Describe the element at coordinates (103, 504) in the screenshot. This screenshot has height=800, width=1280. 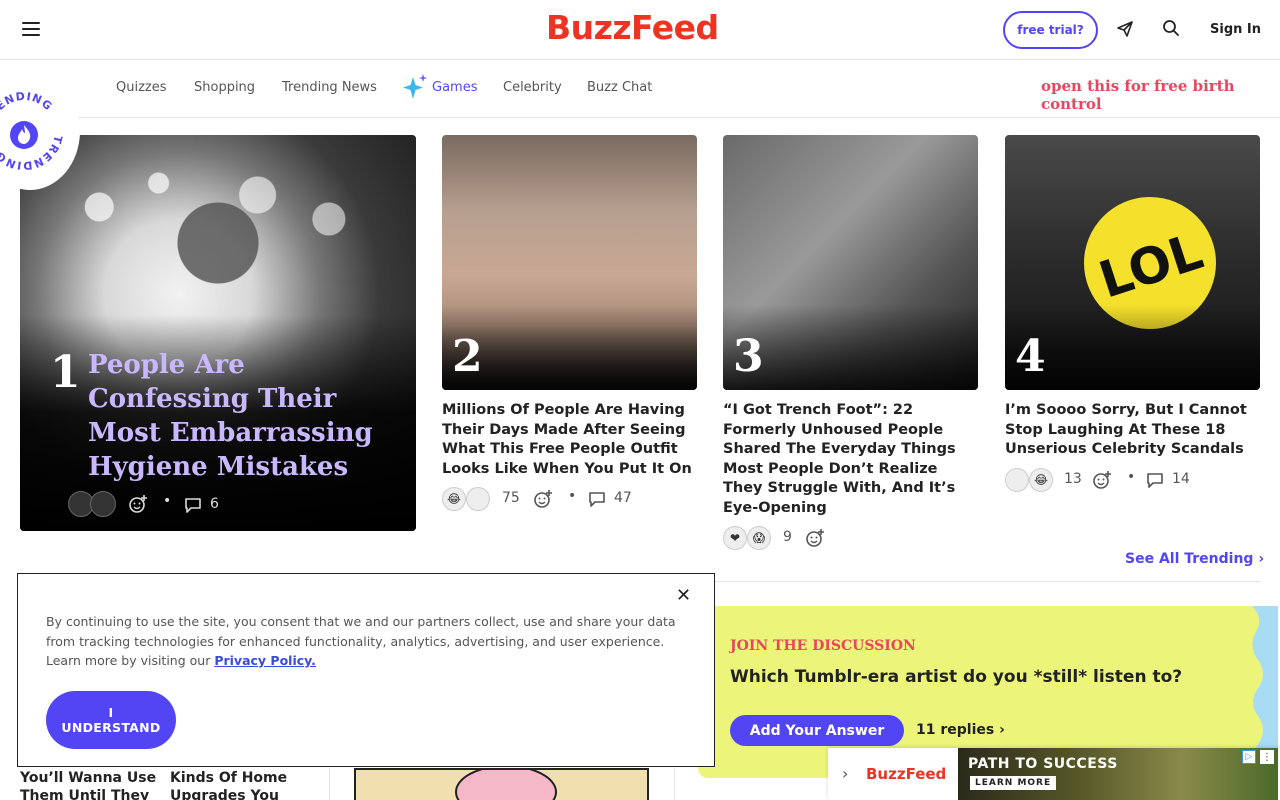
I see `reaction-avatar` at that location.